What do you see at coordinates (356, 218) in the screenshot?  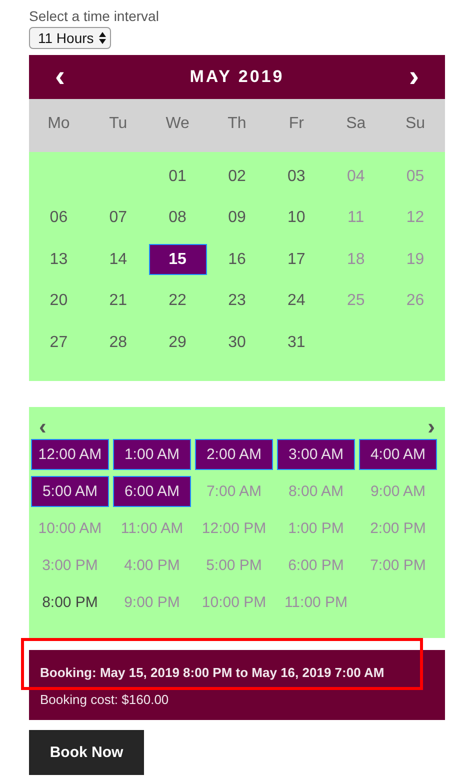 I see `day-cell-text: 11` at bounding box center [356, 218].